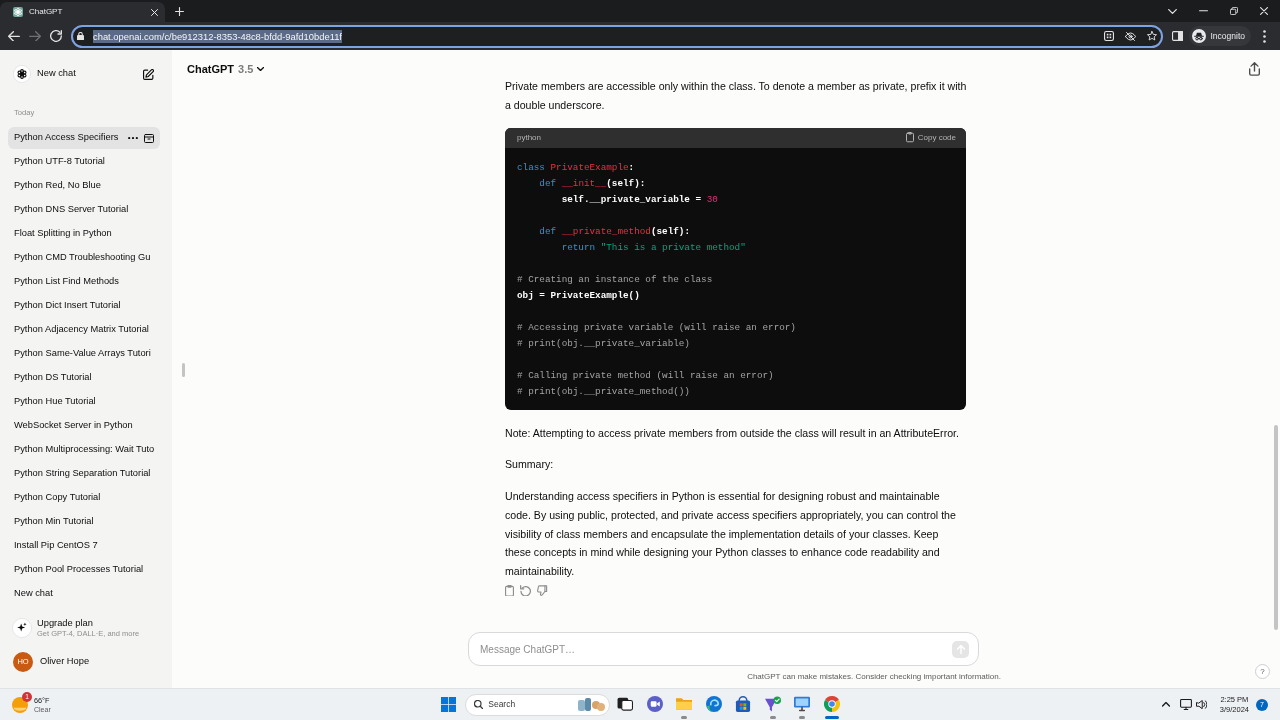  I want to click on browser-icon, so click(831, 704).